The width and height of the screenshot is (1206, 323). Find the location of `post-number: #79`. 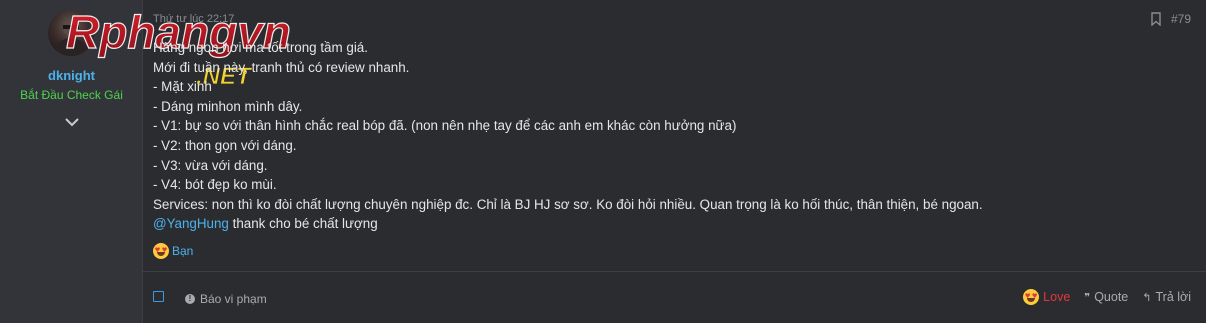

post-number: #79 is located at coordinates (1181, 19).